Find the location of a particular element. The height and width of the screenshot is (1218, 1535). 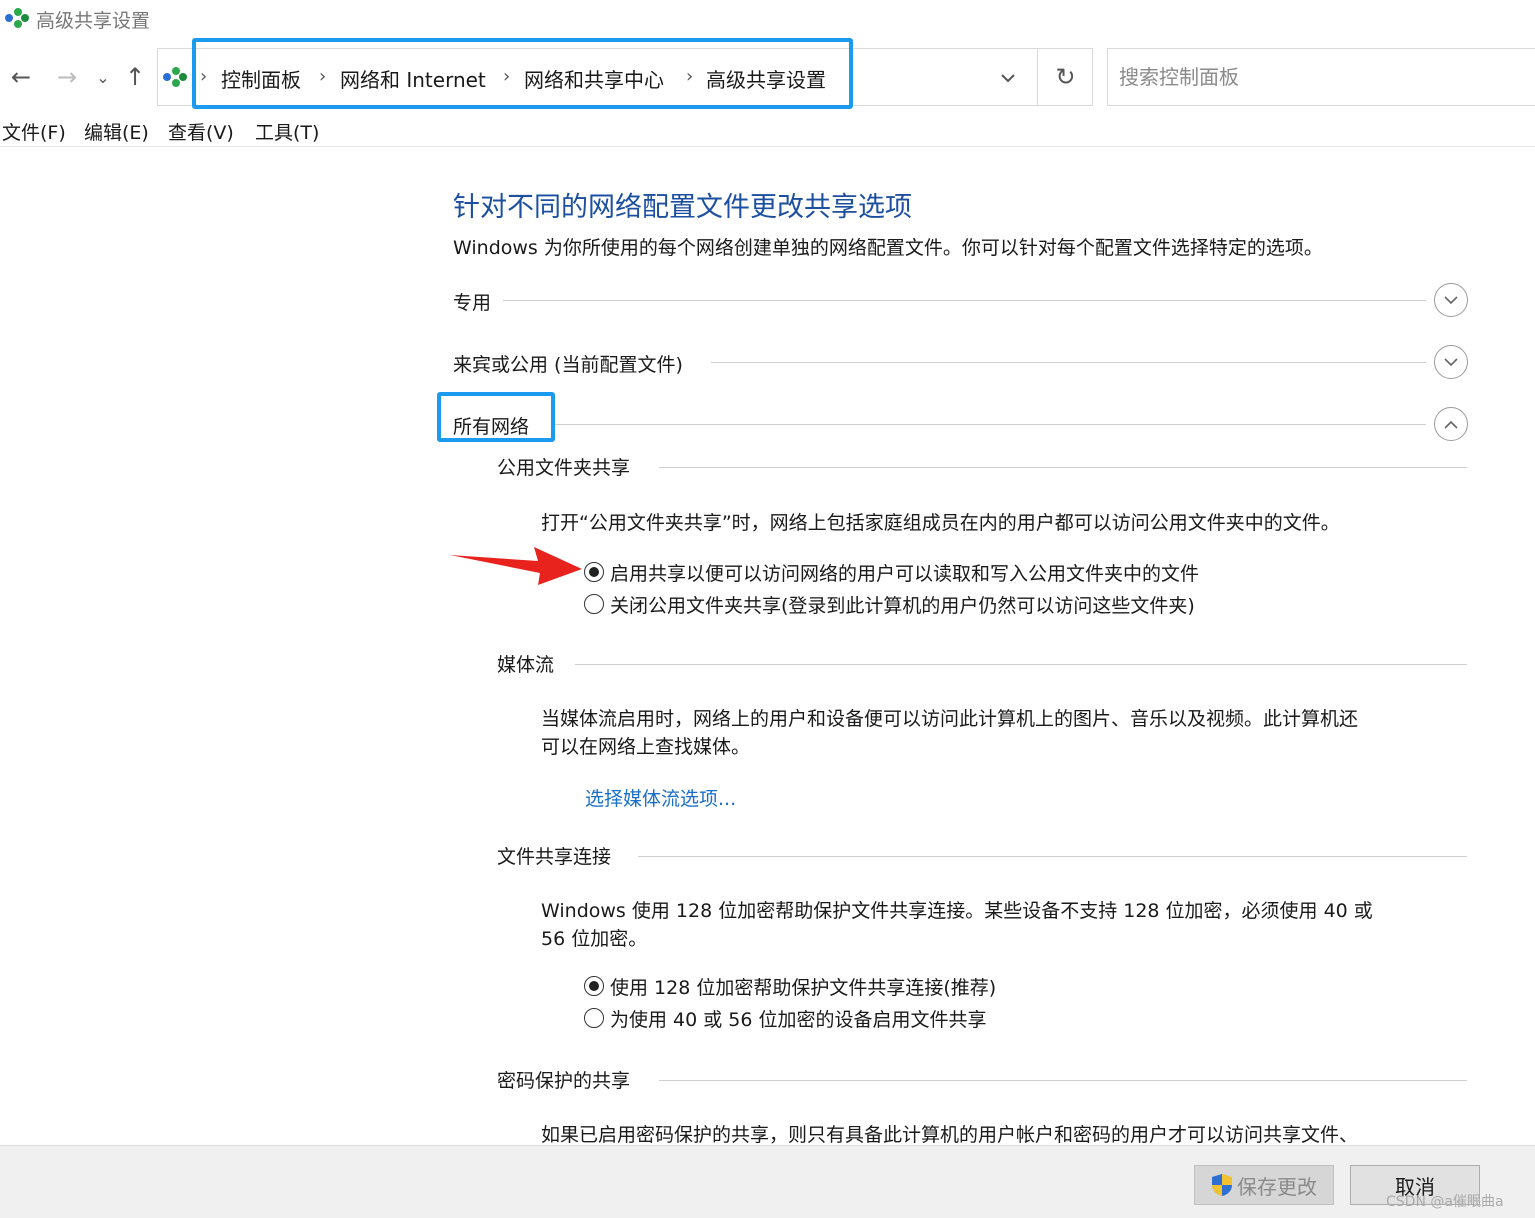

forward-button: → is located at coordinates (67, 77).